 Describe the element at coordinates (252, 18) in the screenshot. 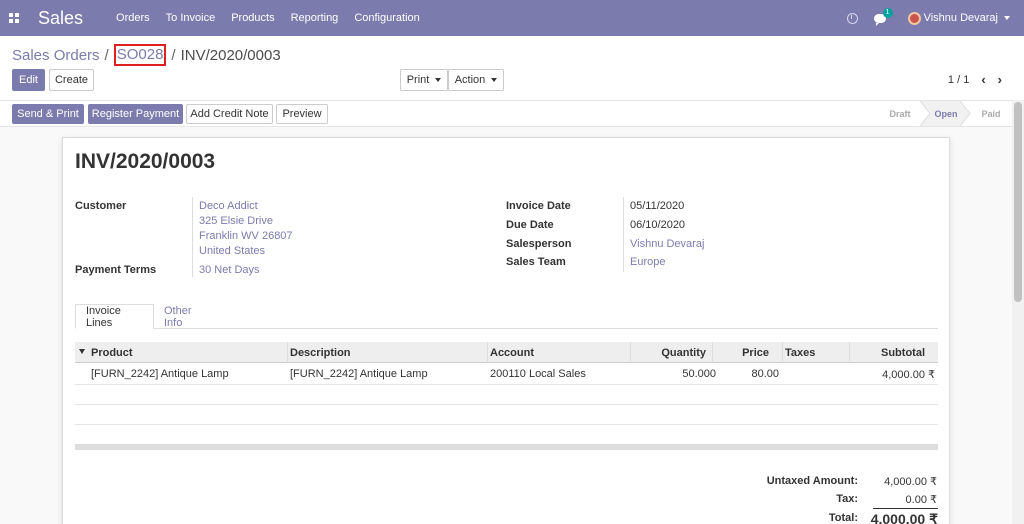

I see `menu-products: Products` at that location.